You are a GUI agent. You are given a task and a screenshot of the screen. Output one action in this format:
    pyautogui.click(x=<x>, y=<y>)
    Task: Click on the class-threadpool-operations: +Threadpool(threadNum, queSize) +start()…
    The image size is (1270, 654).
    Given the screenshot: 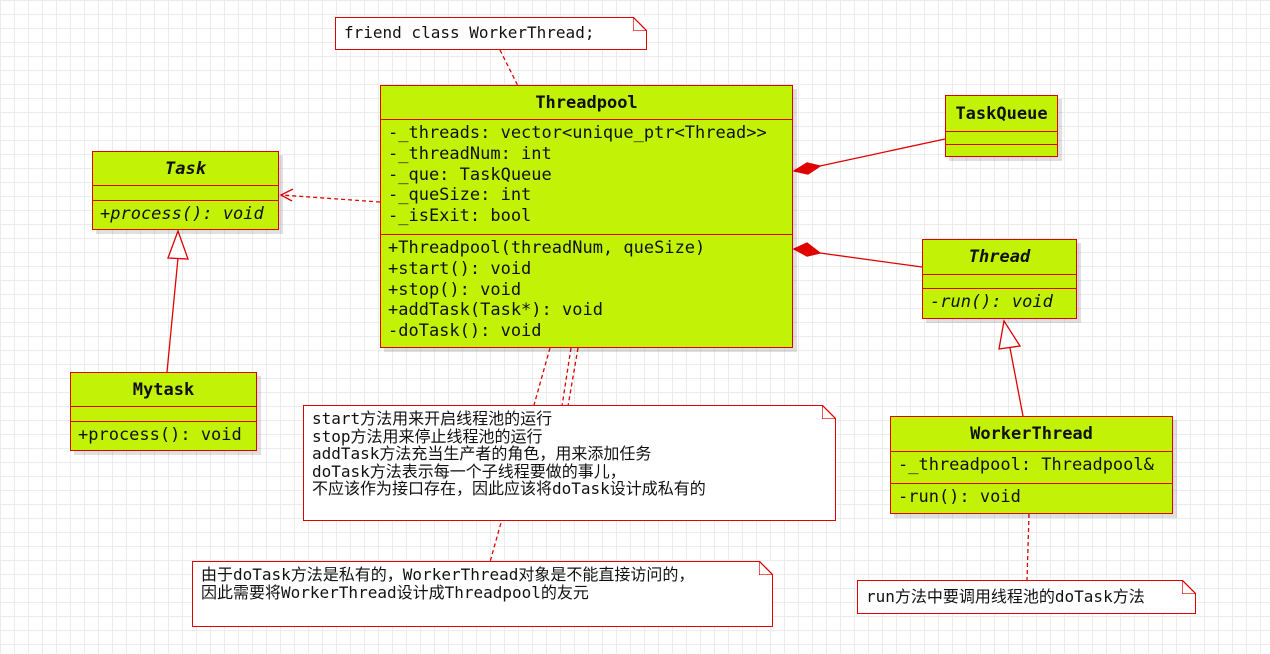 What is the action you would take?
    pyautogui.click(x=586, y=290)
    